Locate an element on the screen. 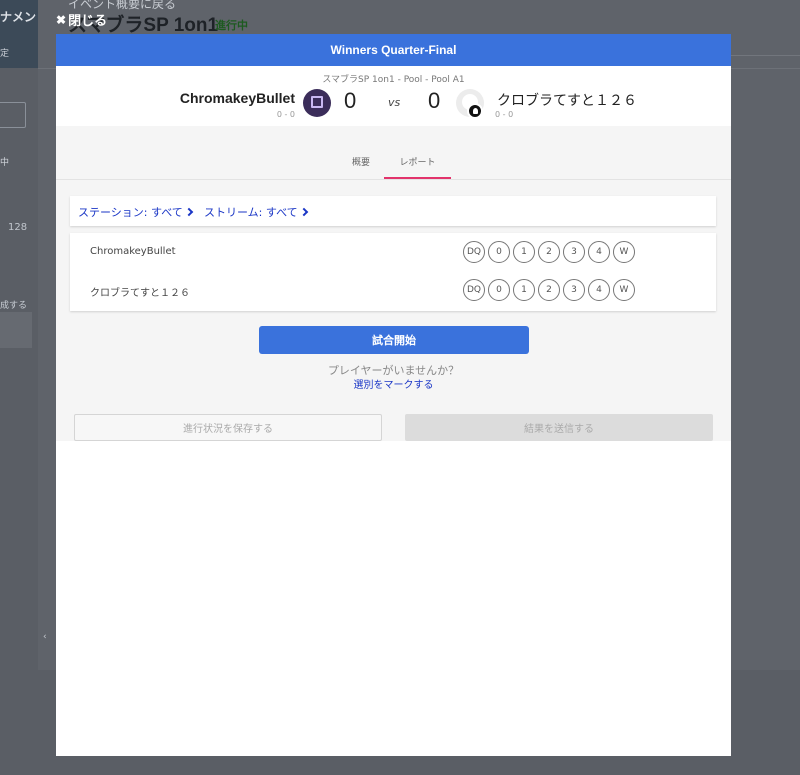 This screenshot has width=800, height=775. report-row: ChromakeyBullet DQ 0 1 2 3 4 W is located at coordinates (393, 253).